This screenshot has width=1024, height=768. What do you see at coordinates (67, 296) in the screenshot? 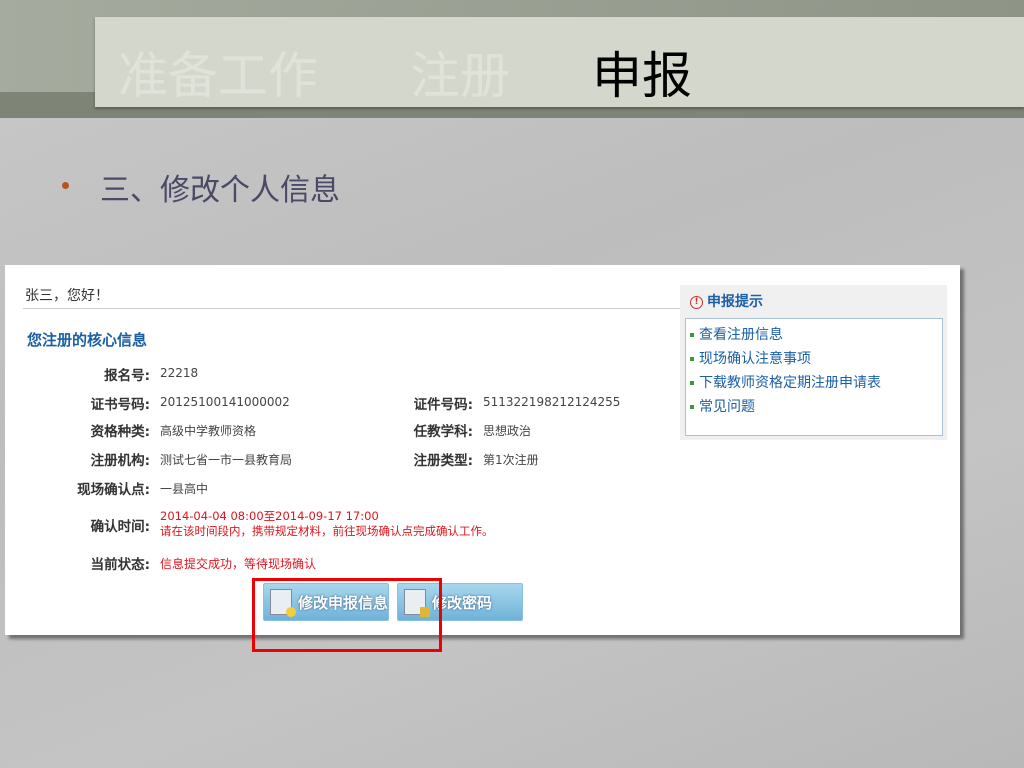
I see `greeting: 张三，您好！` at bounding box center [67, 296].